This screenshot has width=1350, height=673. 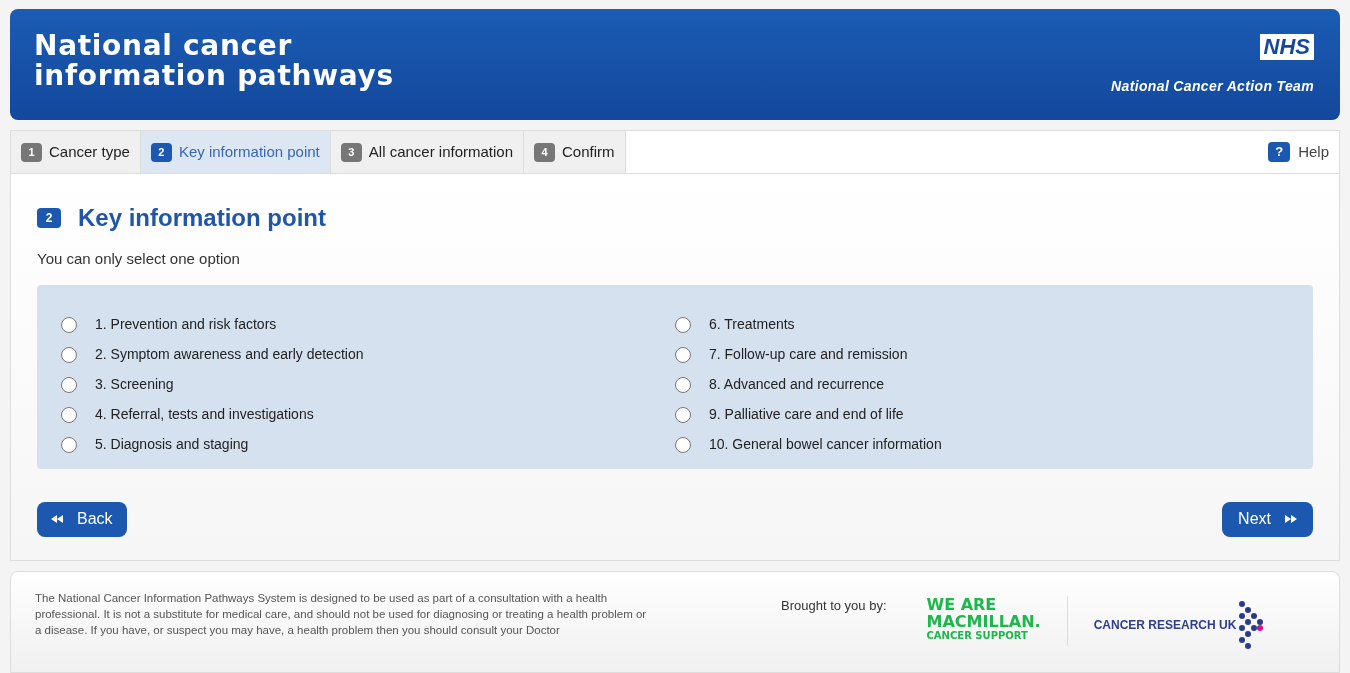 I want to click on option-label: 10. General bowel cancer information, so click(x=825, y=444).